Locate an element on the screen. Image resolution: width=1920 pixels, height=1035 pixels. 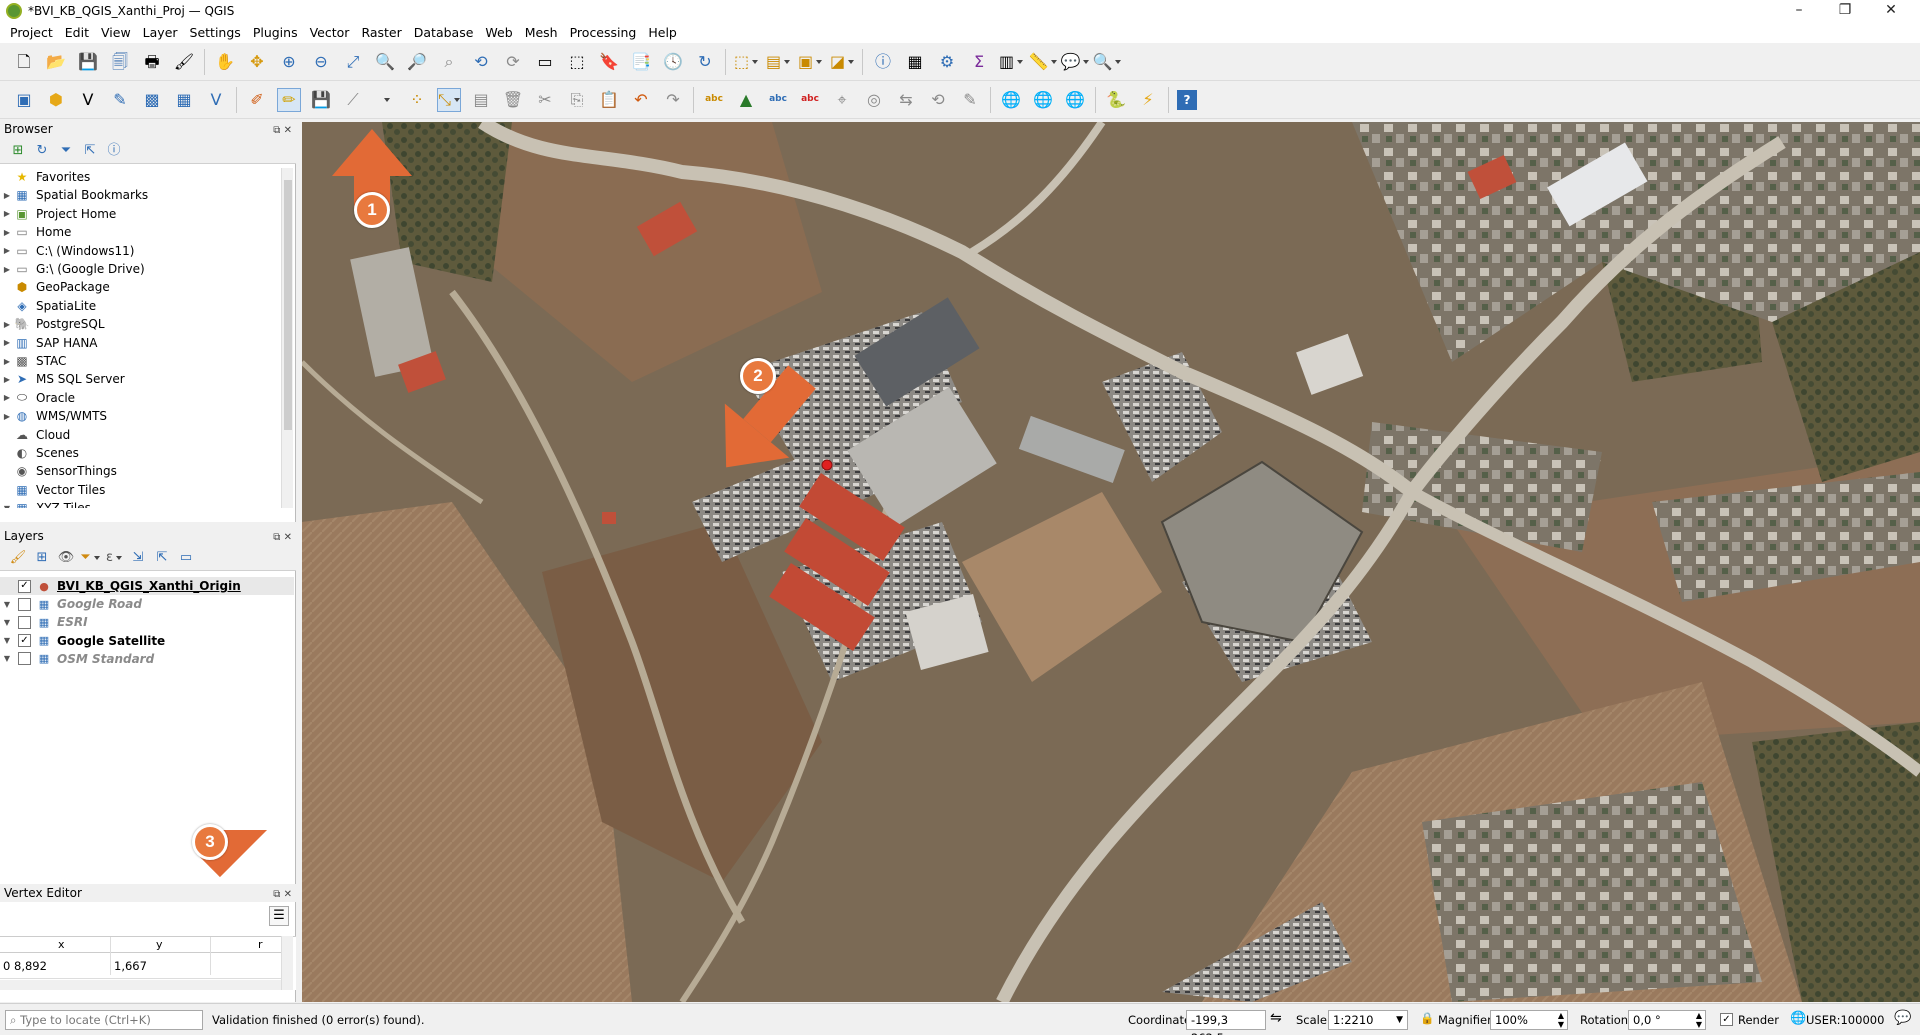
undo-icon: ↶ is located at coordinates (641, 100).